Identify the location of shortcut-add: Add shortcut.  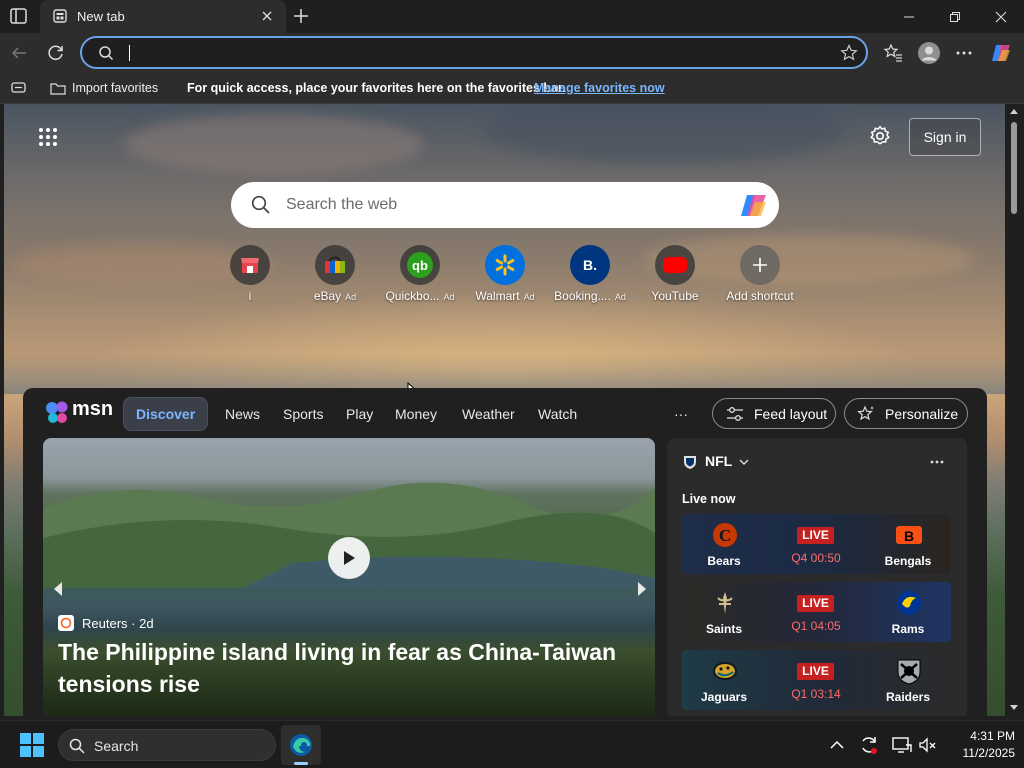
(760, 276).